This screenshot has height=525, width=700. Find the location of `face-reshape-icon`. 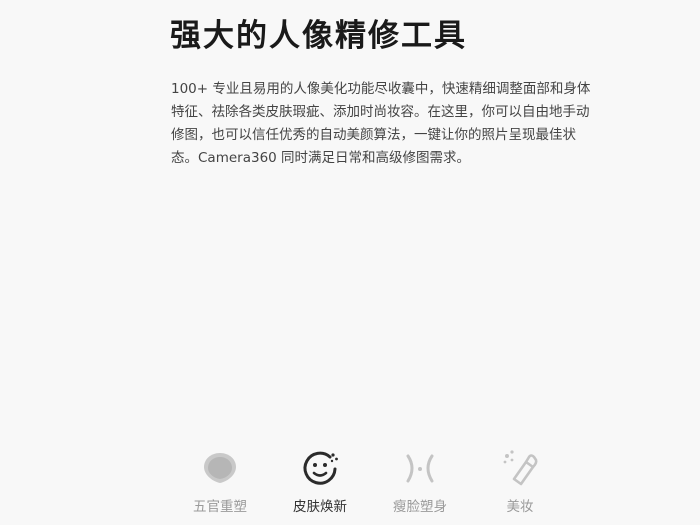

face-reshape-icon is located at coordinates (220, 468).